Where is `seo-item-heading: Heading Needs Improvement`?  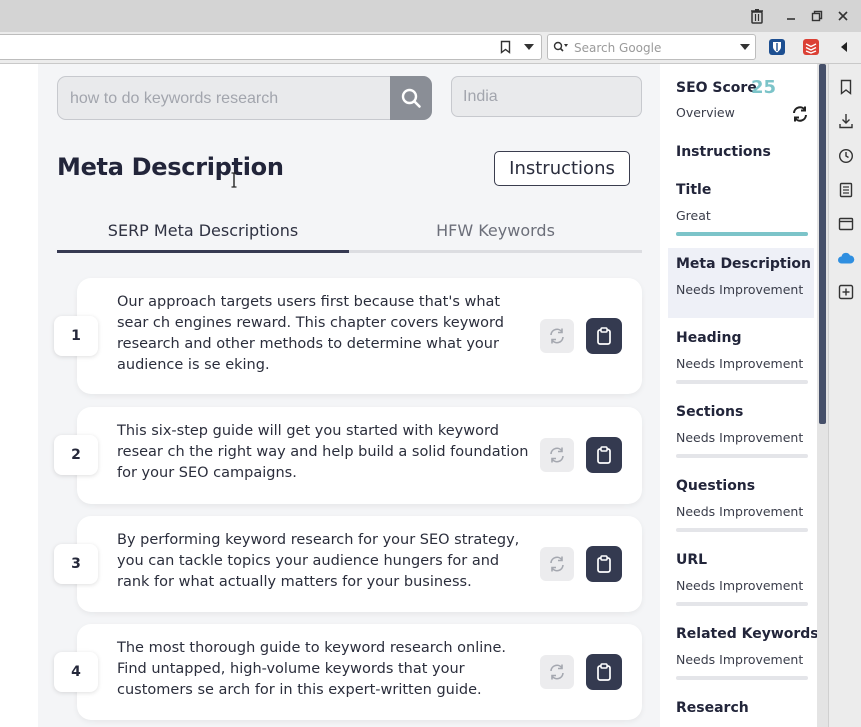 seo-item-heading: Heading Needs Improvement is located at coordinates (741, 357).